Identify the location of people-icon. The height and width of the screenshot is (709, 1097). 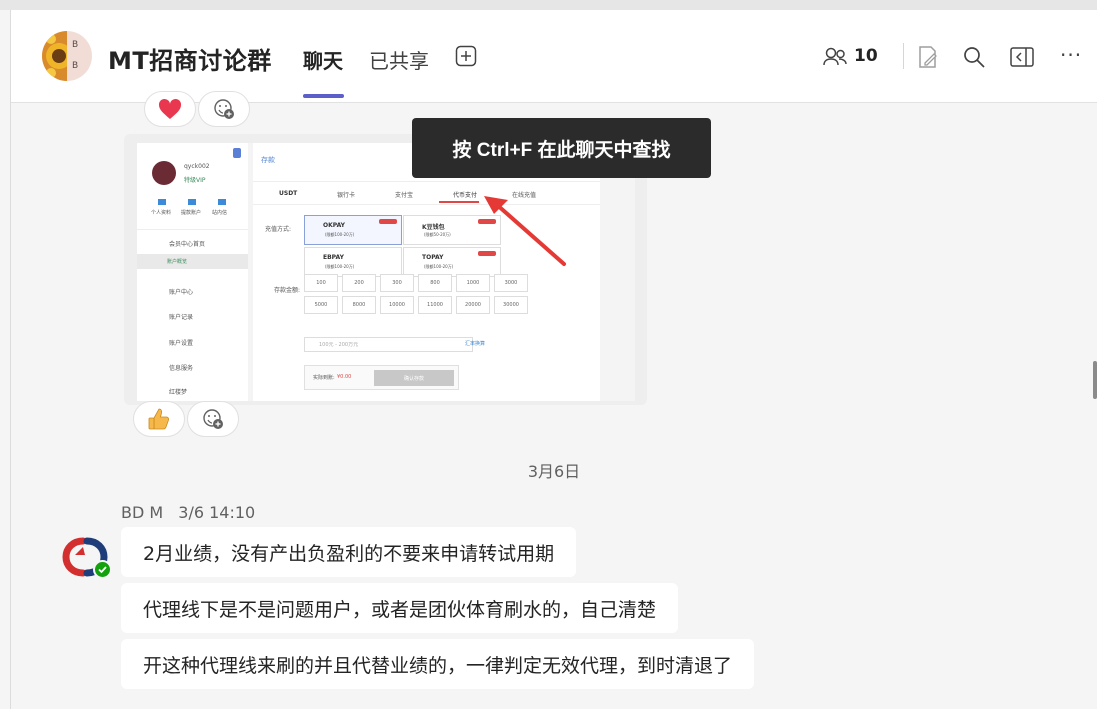
(835, 57).